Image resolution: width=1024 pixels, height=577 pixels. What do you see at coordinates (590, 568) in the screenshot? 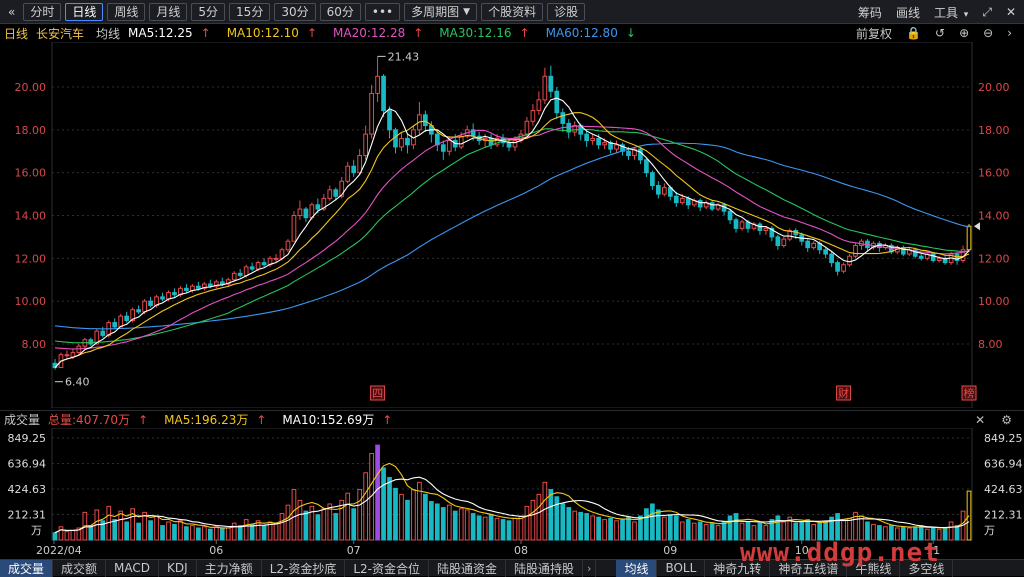
I see `tabs-scroll-arrow: ›` at bounding box center [590, 568].